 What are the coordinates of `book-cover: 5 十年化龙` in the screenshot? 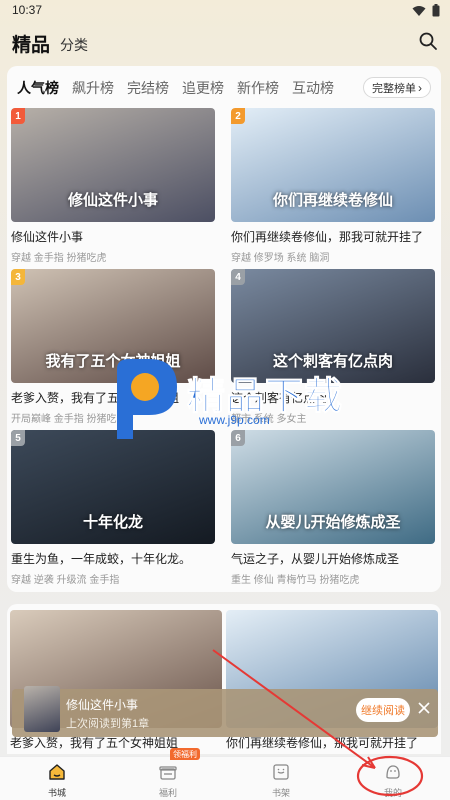 It's located at (113, 487).